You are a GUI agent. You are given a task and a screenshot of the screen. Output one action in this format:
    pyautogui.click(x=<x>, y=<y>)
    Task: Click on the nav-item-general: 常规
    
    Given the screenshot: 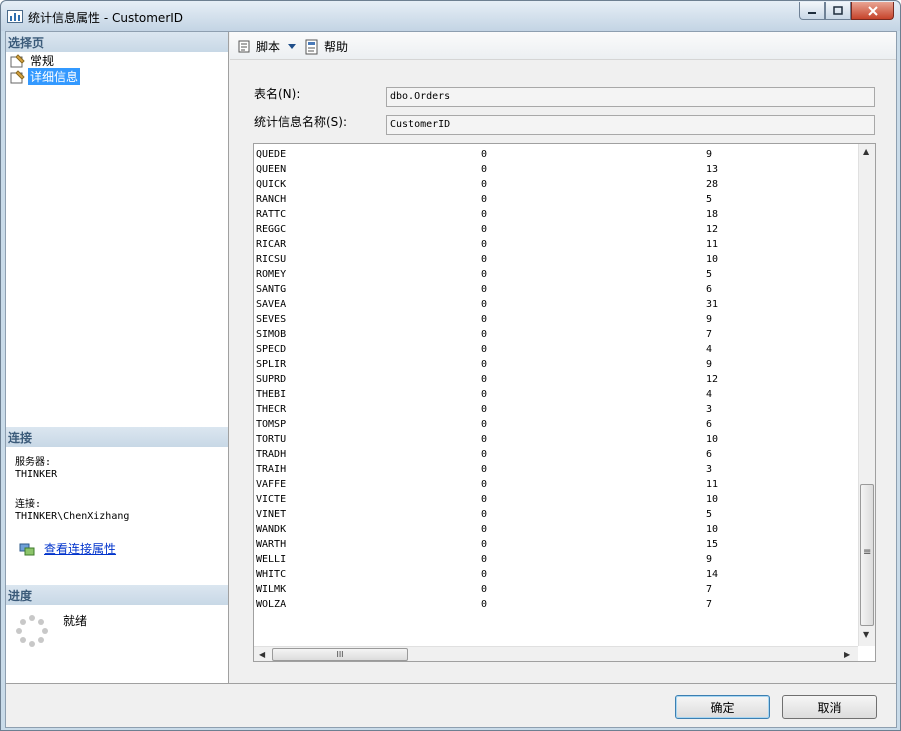 What is the action you would take?
    pyautogui.click(x=33, y=60)
    